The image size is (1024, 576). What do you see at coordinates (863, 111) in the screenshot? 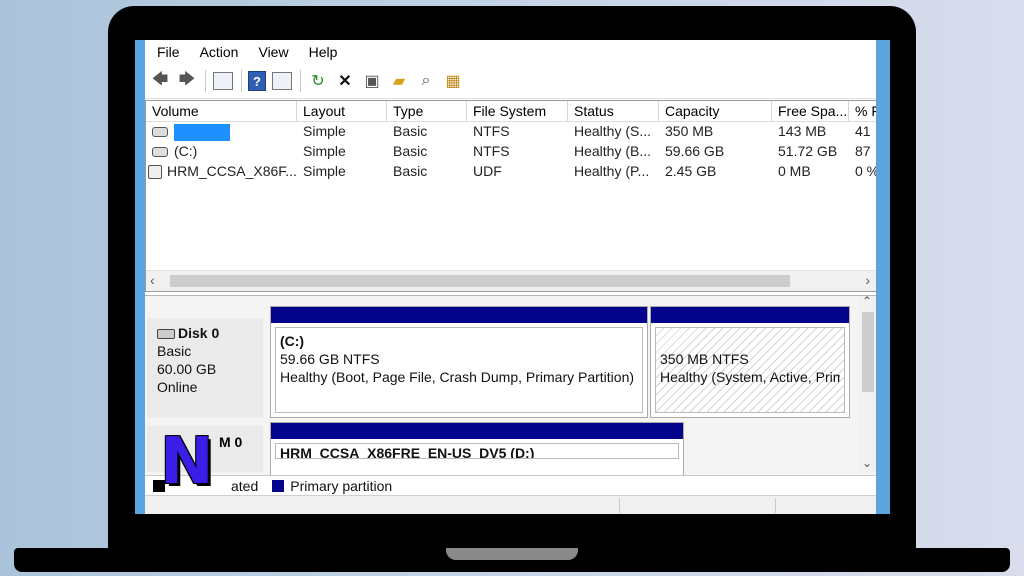
I see `col-percent-free: % F` at bounding box center [863, 111].